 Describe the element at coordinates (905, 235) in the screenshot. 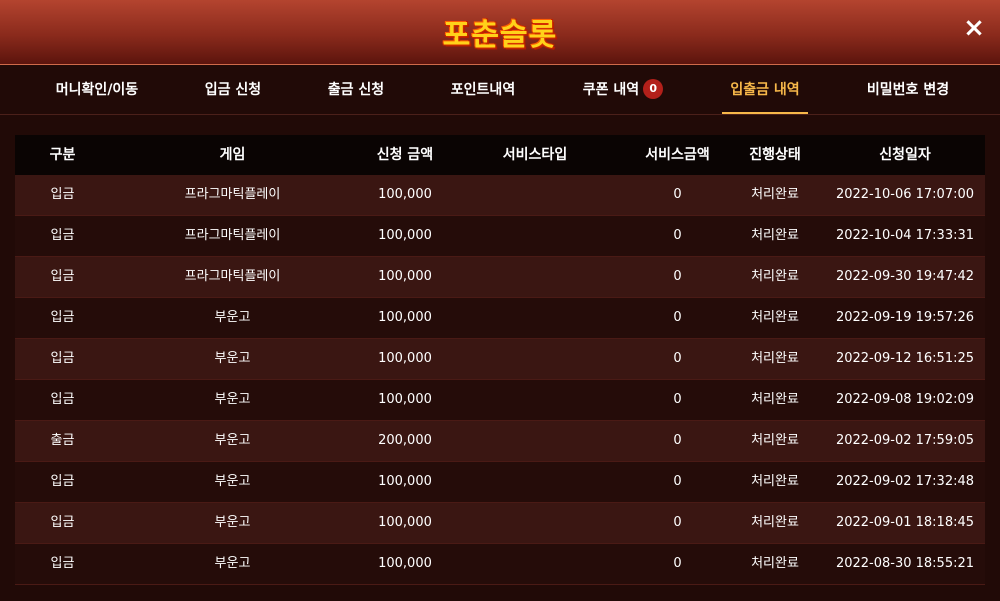

I see `date-cell: 2022-10-04 17:33:31` at that location.